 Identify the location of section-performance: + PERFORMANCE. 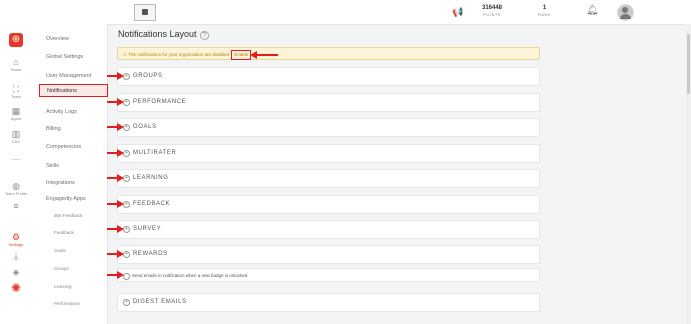
(328, 102).